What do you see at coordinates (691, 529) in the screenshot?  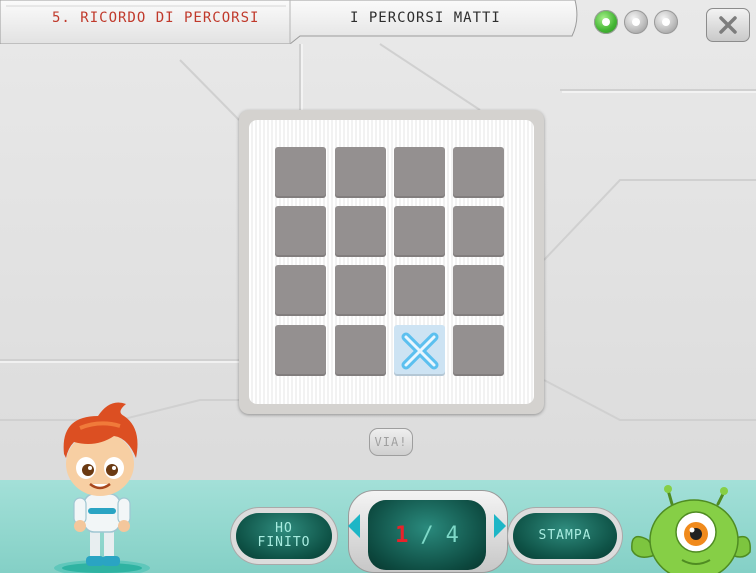 I see `alien-character` at bounding box center [691, 529].